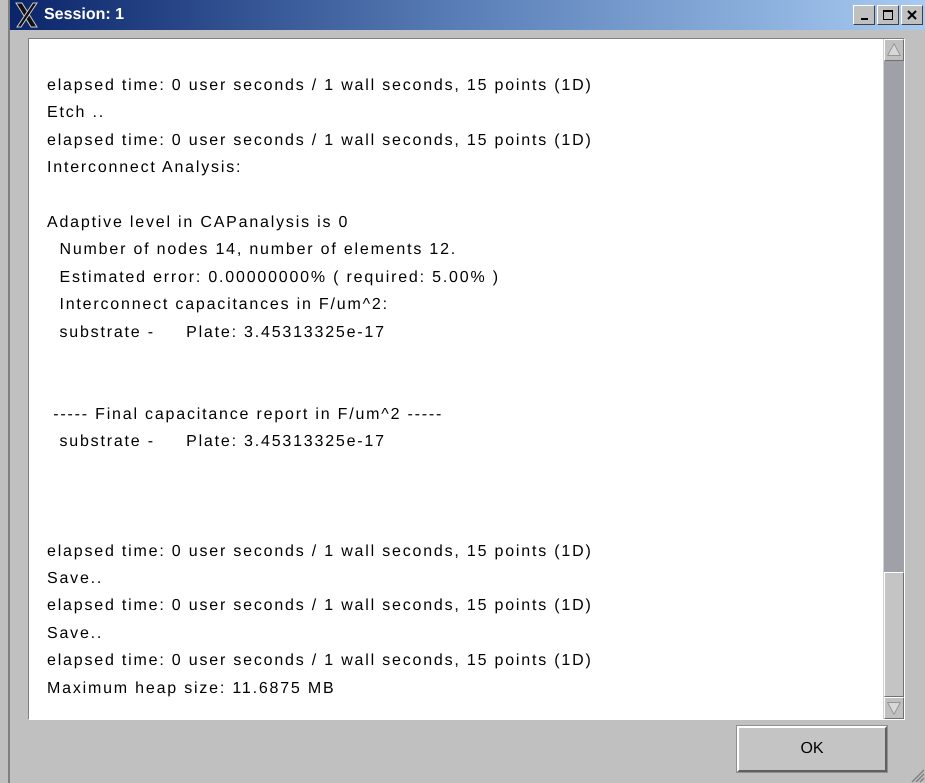  Describe the element at coordinates (917, 775) in the screenshot. I see `resize-grip-icon` at that location.